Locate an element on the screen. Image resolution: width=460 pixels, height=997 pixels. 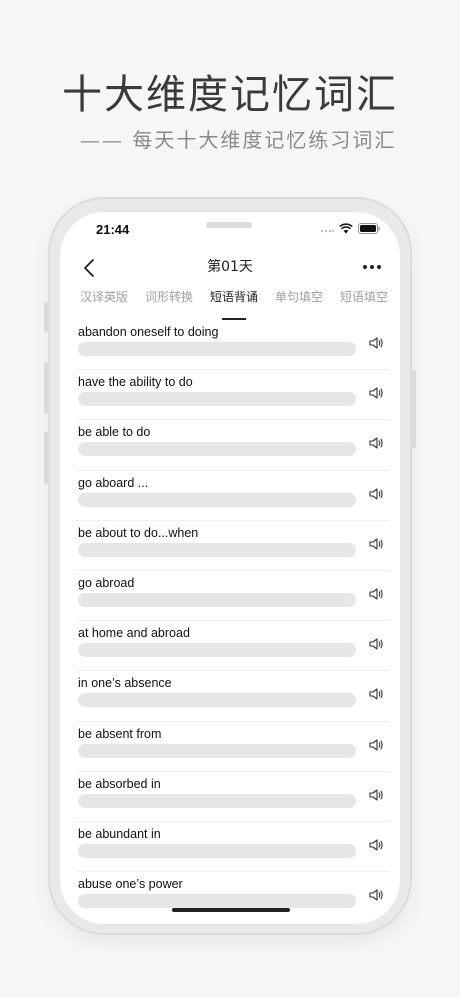
list-item: be absent from is located at coordinates (233, 747).